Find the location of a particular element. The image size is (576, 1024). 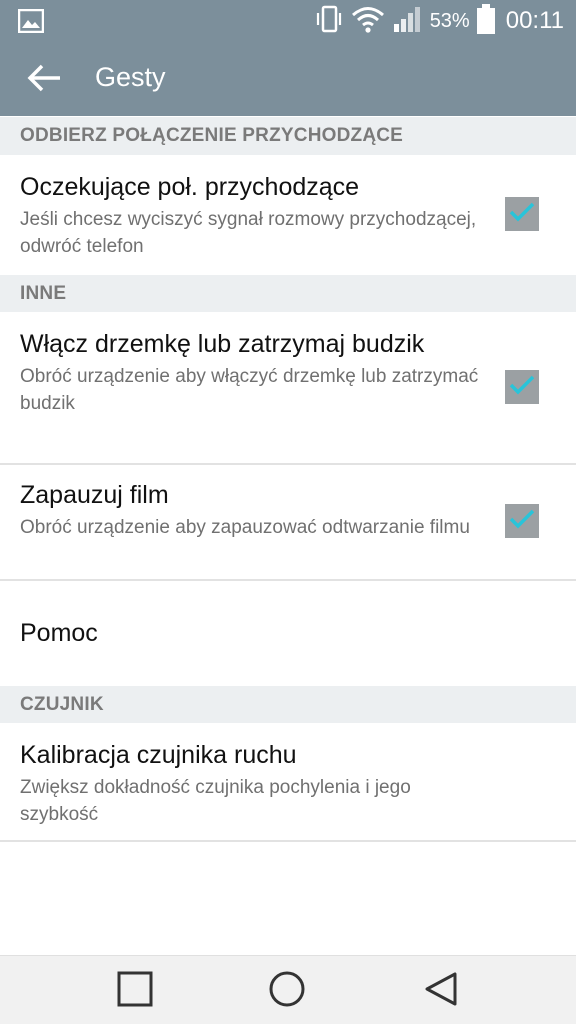

clock: 00:11 is located at coordinates (534, 20).